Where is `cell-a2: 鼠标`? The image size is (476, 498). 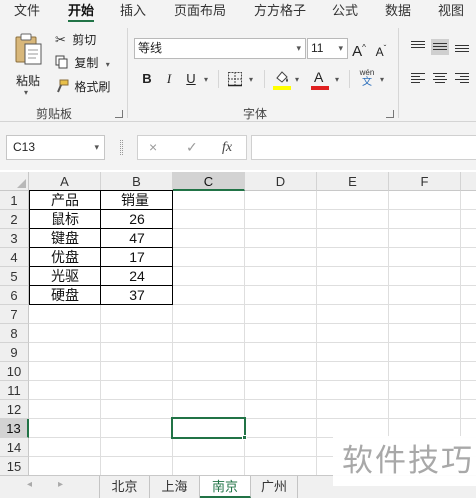
cell-a2: 鼠标 is located at coordinates (65, 219).